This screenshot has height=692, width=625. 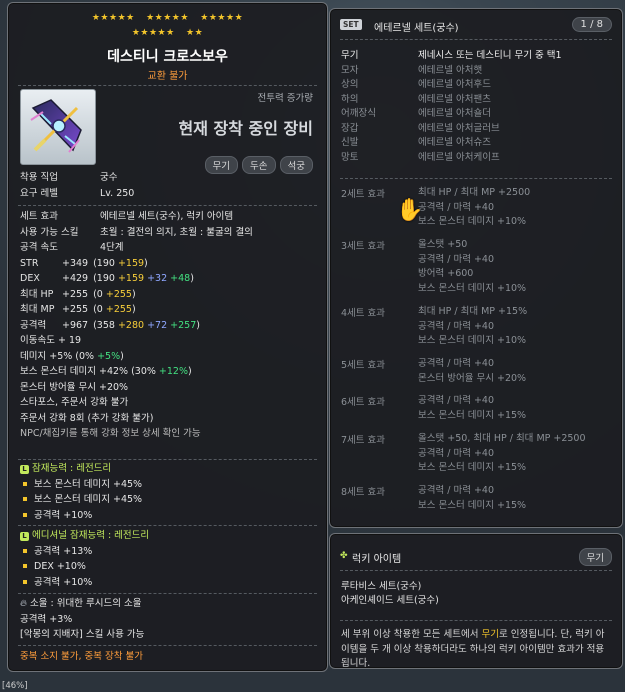 I want to click on requirements: 착용 직업 궁수 요구 레벨 Lv. 250, so click(x=168, y=185).